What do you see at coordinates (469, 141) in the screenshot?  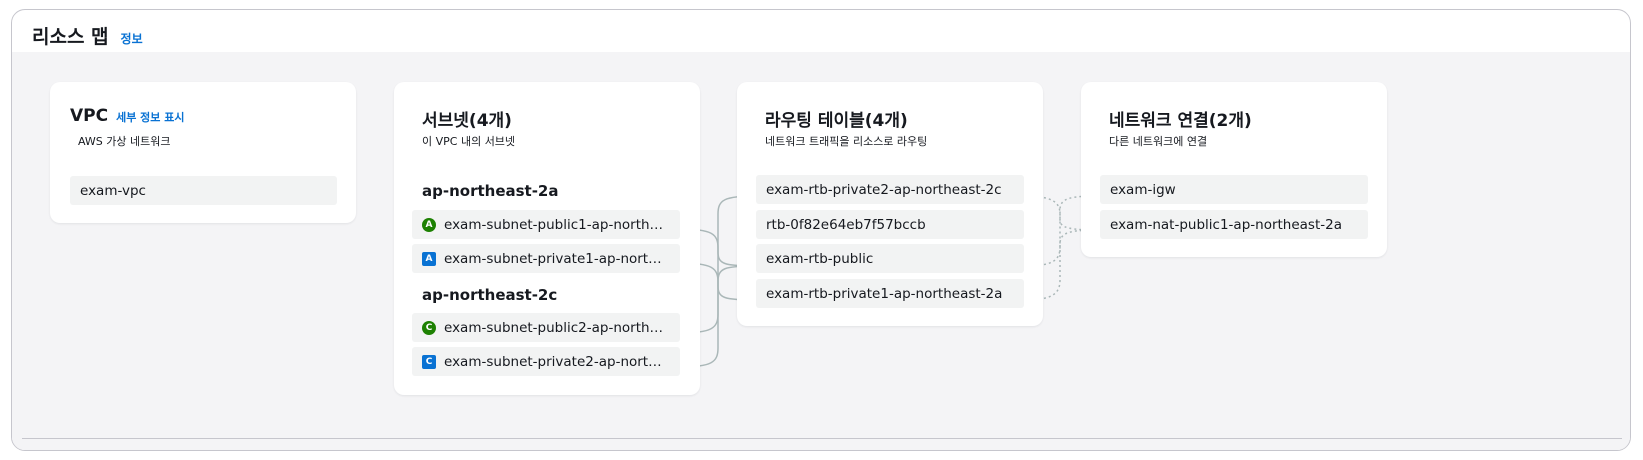 I see `subnets-description: 이 VPC 내의 서브넷` at bounding box center [469, 141].